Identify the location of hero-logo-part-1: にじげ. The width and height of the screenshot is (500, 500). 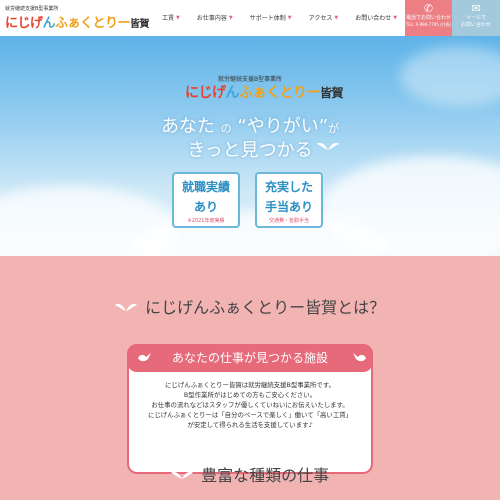
(205, 93).